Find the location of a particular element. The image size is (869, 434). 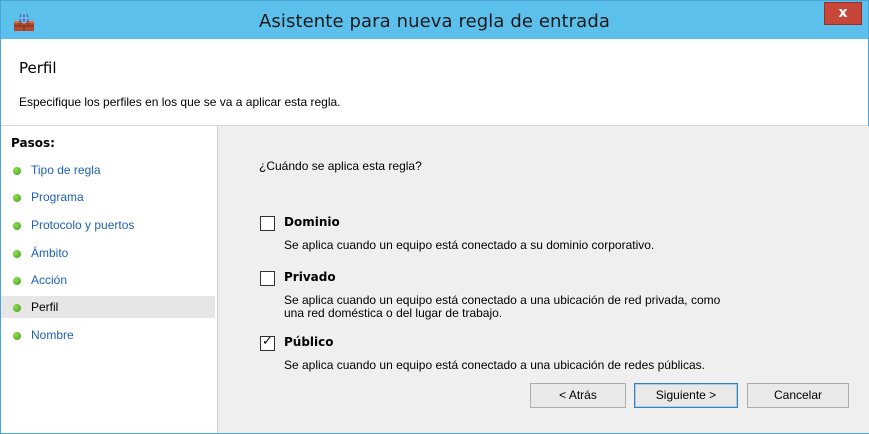

step-ambito: Ámbito is located at coordinates (108, 253).